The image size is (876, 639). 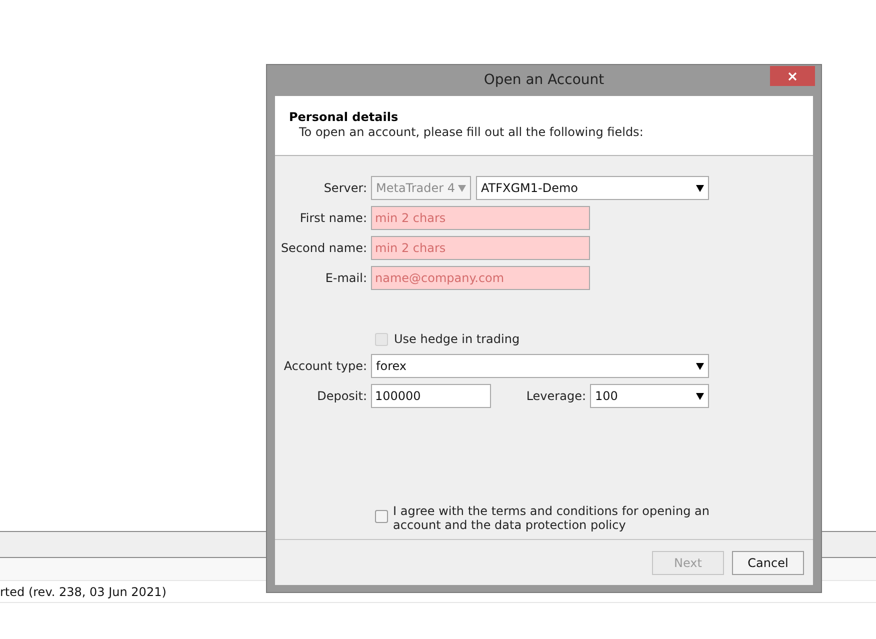 I want to click on text-field: name@company.com, so click(x=480, y=278).